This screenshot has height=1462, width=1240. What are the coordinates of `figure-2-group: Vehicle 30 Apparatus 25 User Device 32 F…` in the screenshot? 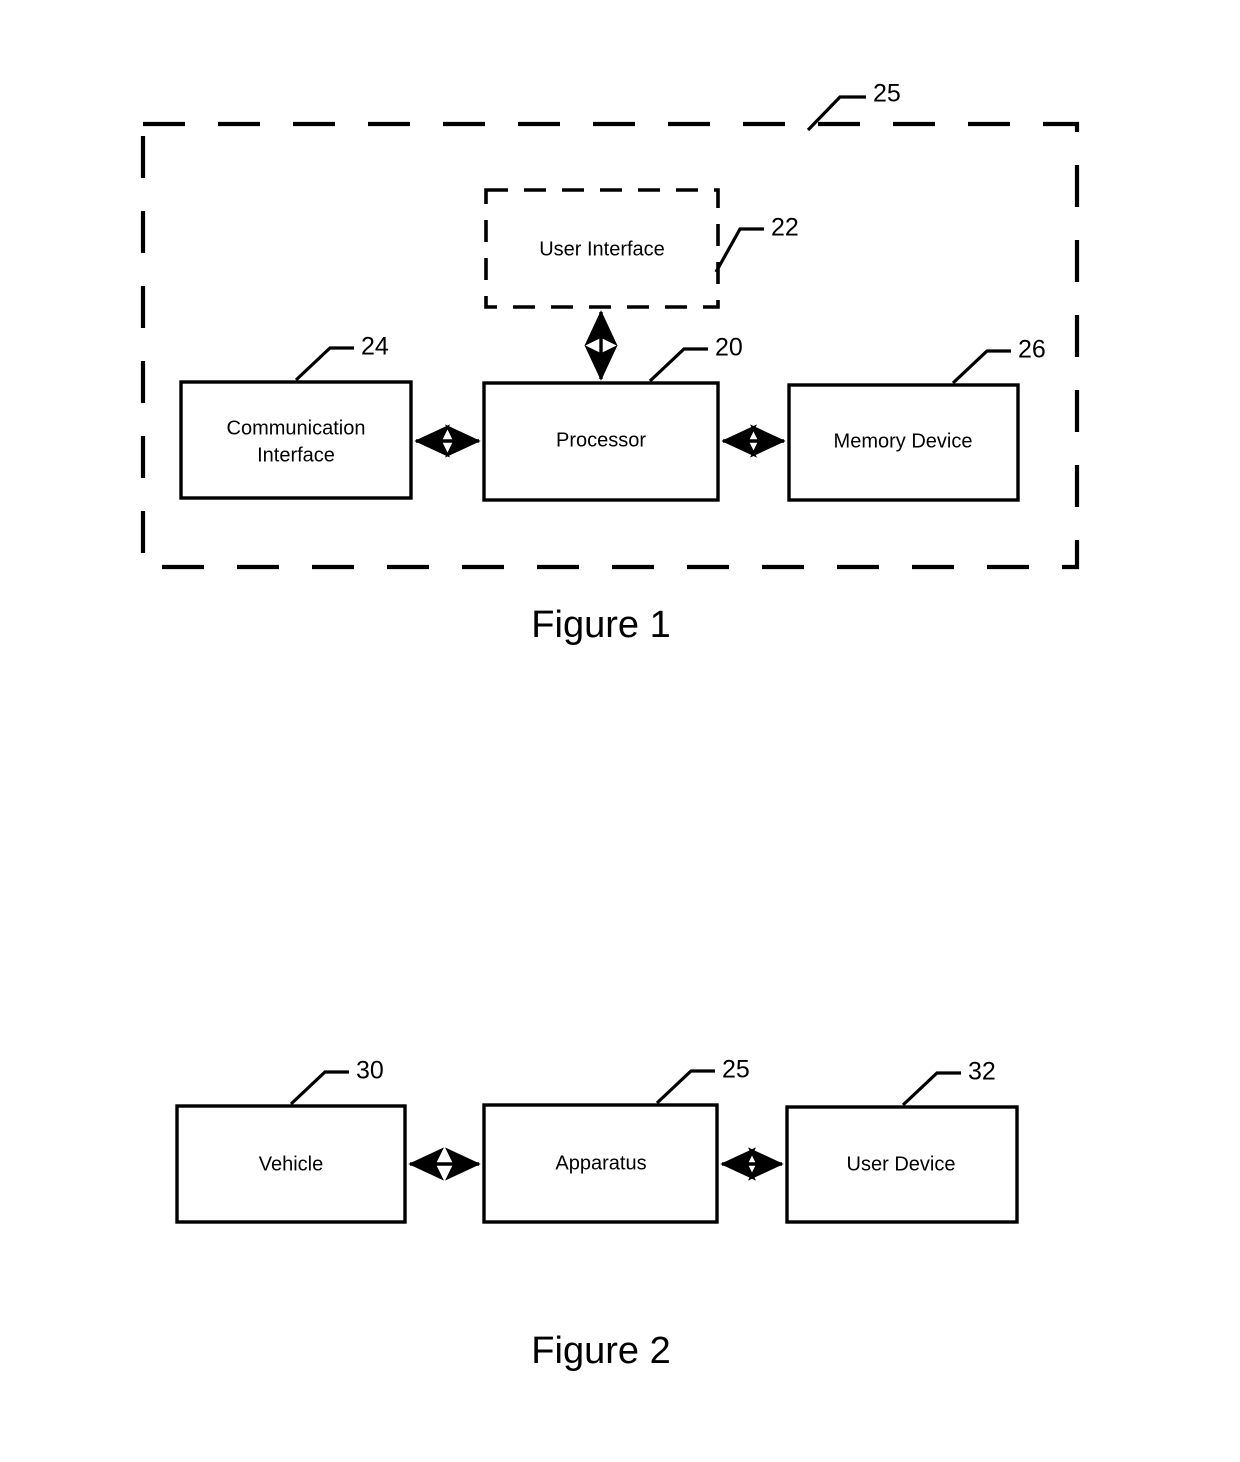 It's located at (597, 1214).